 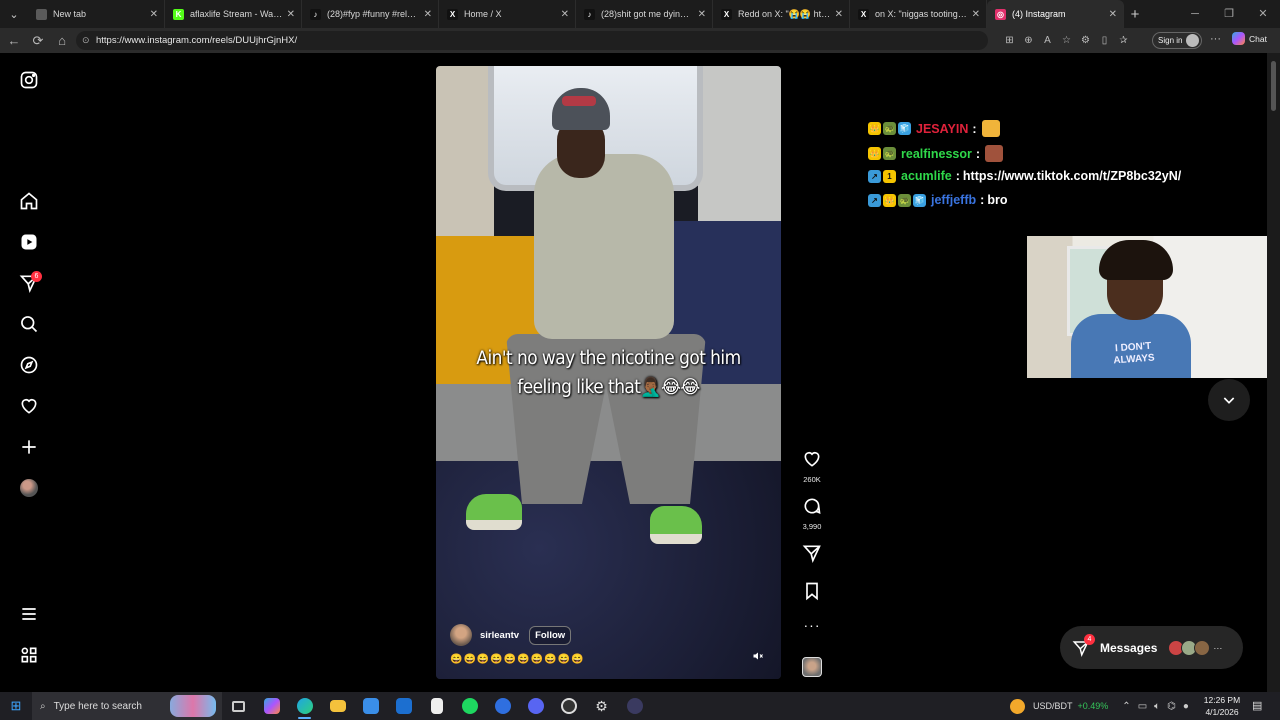 I want to click on microphone-icon: ●, so click(x=1186, y=706).